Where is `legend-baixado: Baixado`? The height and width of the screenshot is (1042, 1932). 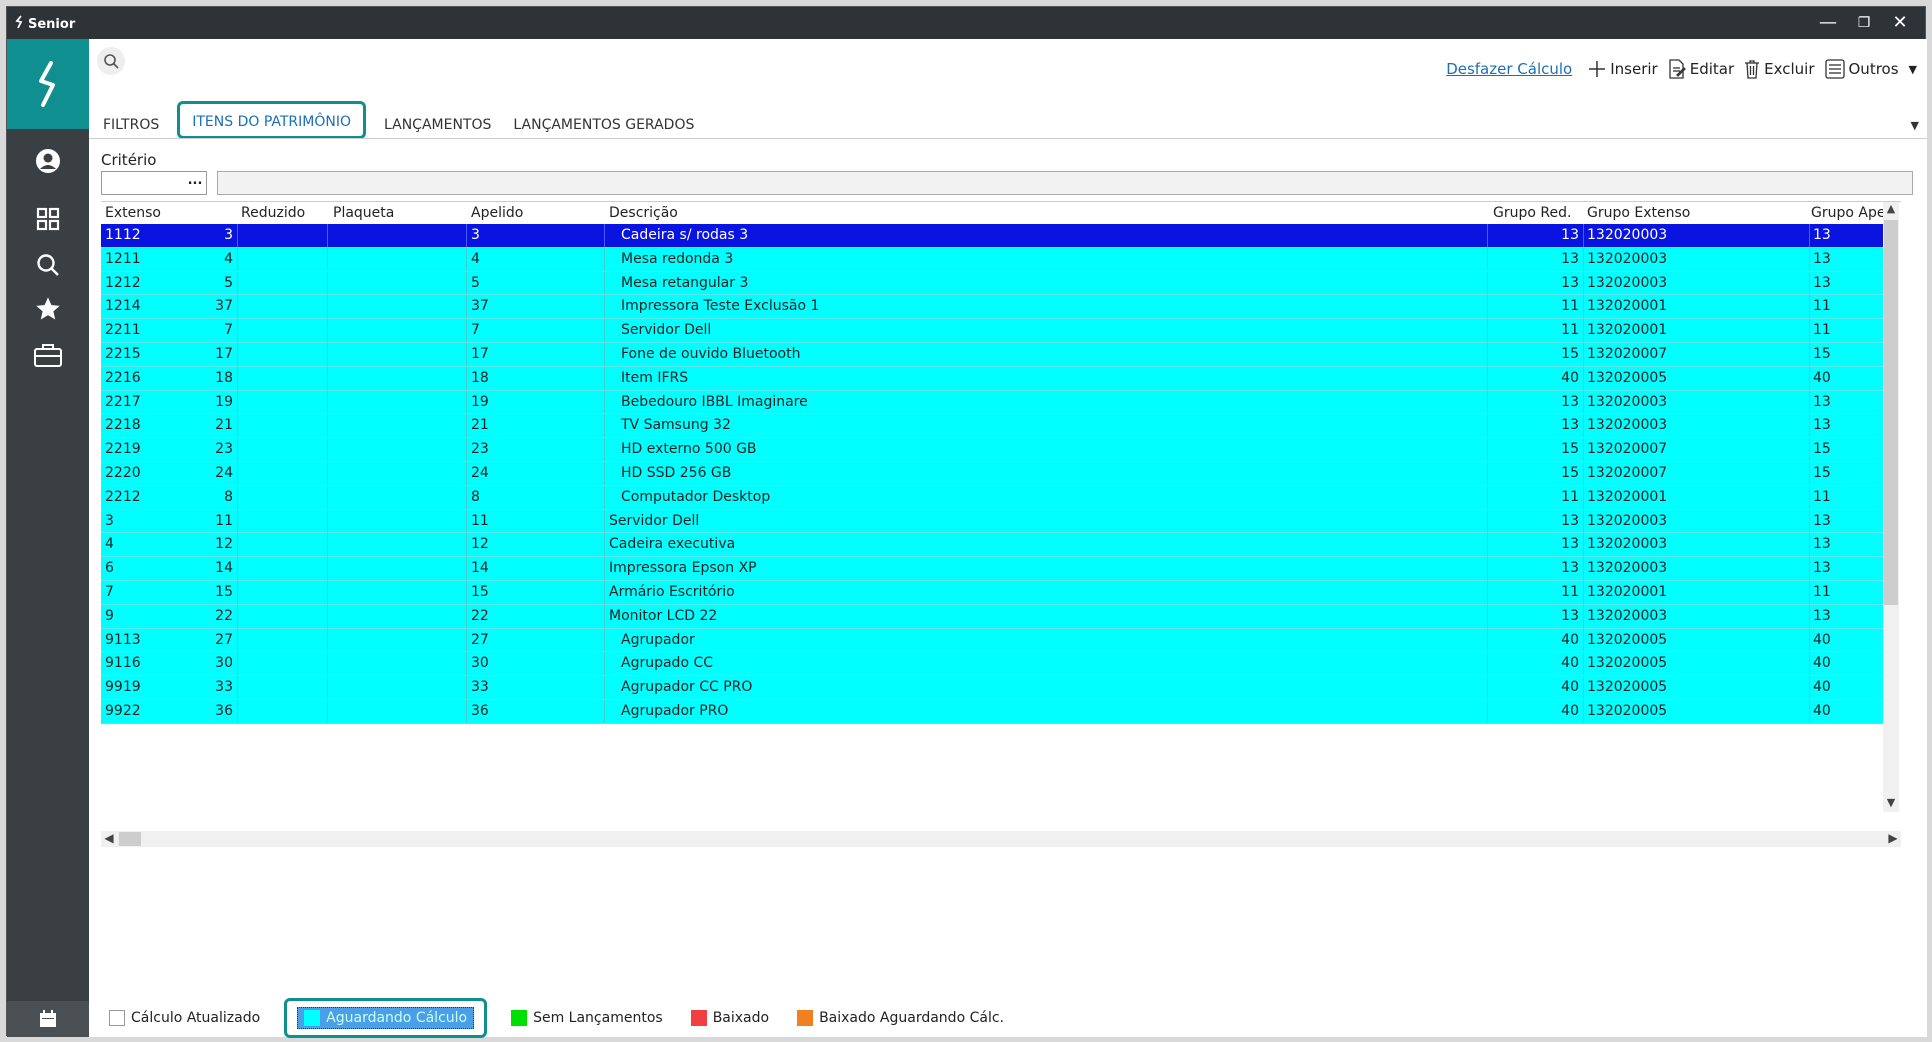
legend-baixado: Baixado is located at coordinates (729, 1018).